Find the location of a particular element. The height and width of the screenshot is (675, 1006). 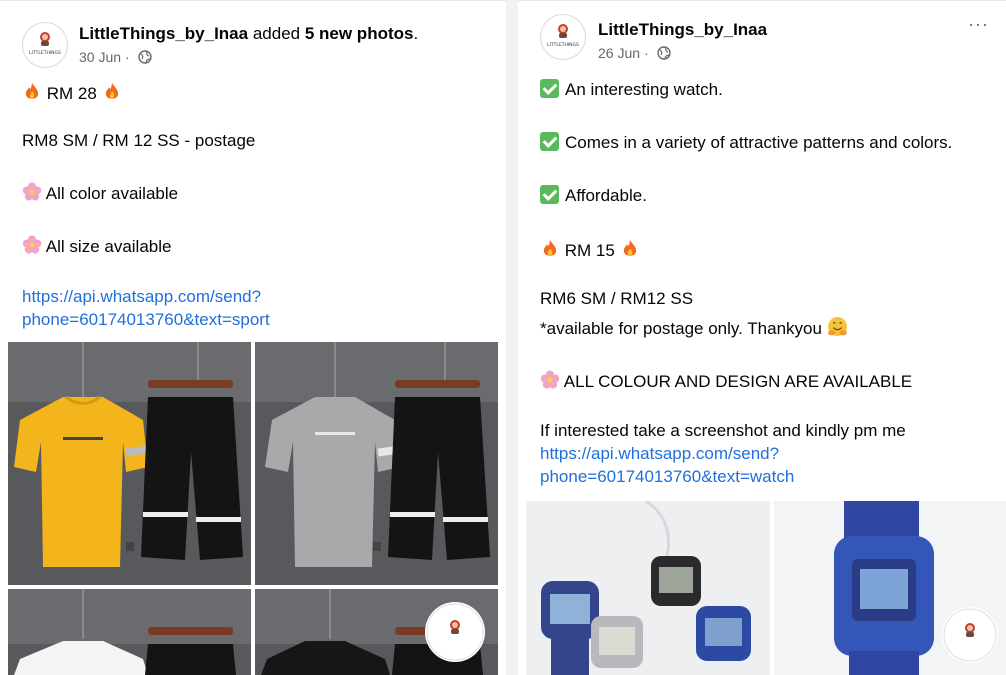

postage-note-text: *available for postage only. Thankyou is located at coordinates (681, 328).